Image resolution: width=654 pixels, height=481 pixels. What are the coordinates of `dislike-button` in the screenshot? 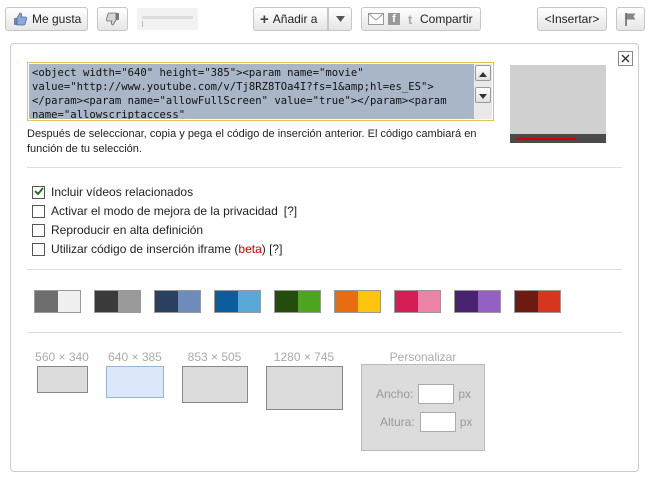 It's located at (112, 19).